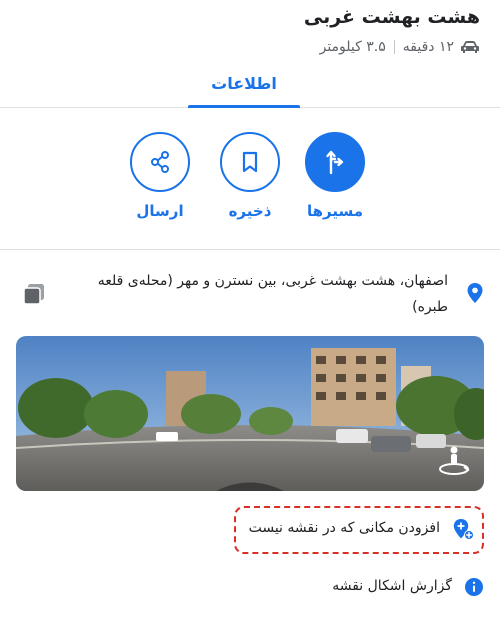 The height and width of the screenshot is (617, 500). I want to click on car-icon, so click(470, 47).